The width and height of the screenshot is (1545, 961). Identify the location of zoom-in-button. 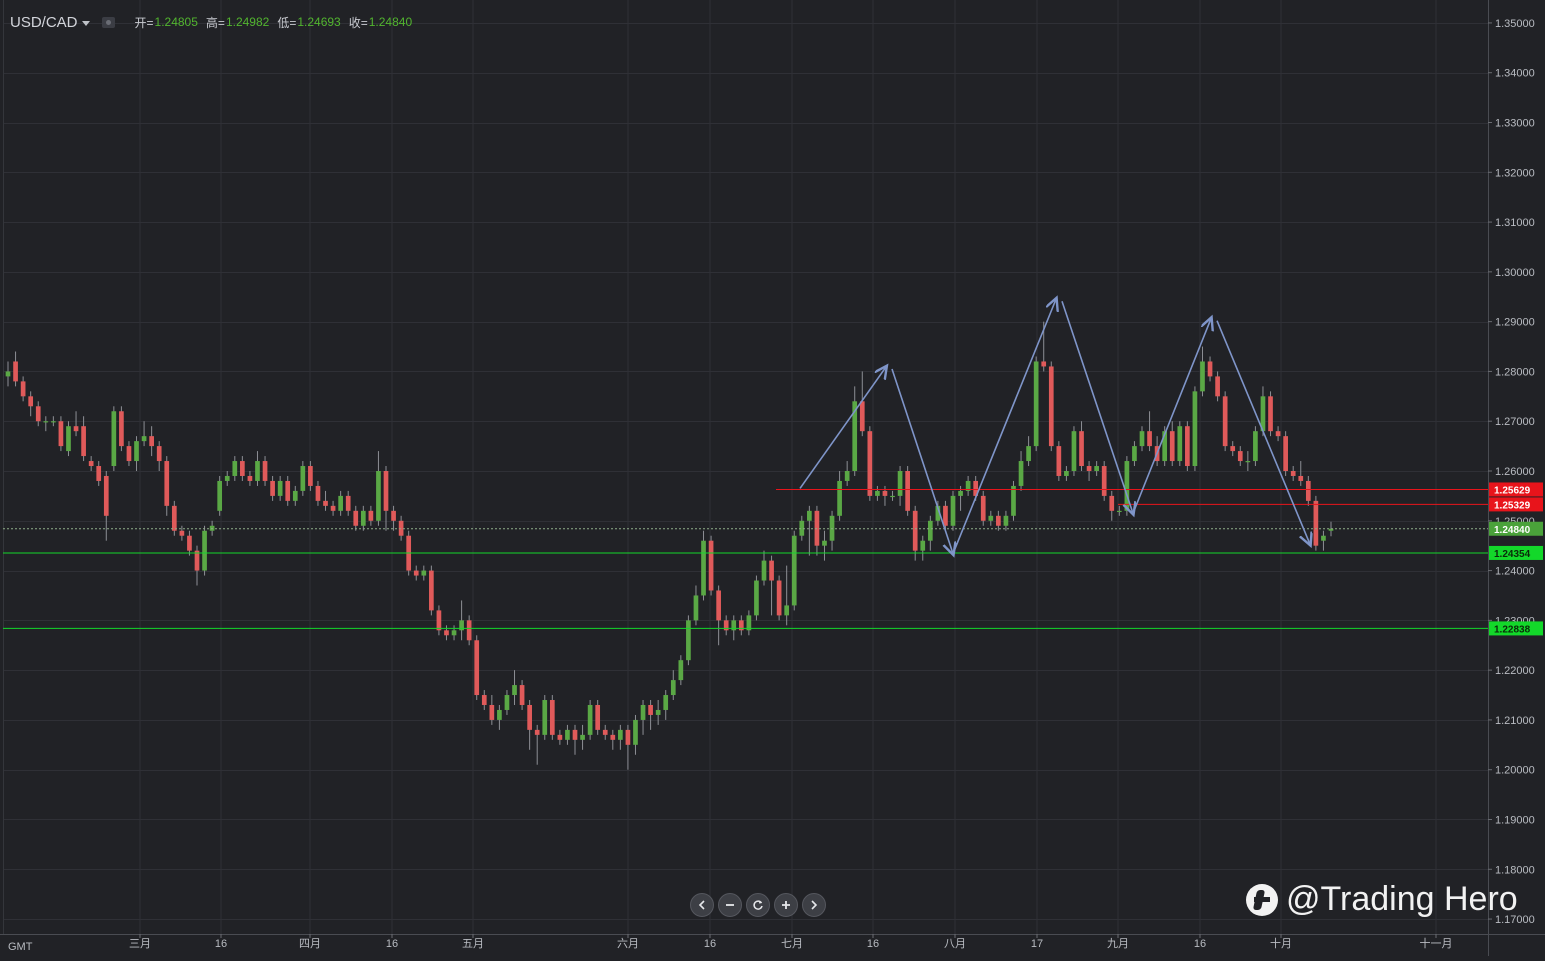
(786, 905).